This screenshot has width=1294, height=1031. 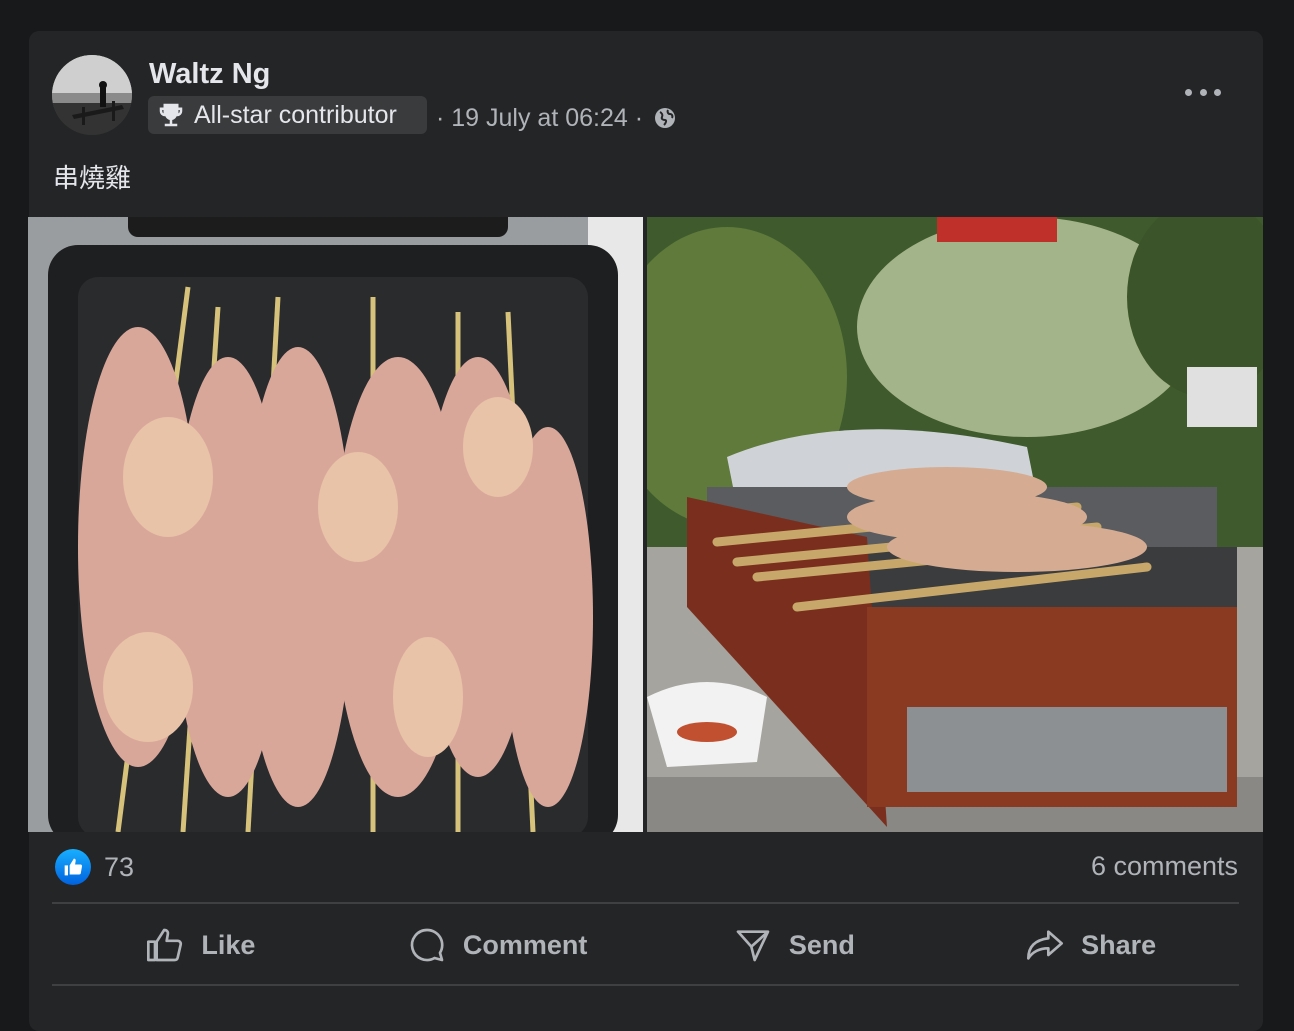 I want to click on post-meta: · 19 July at 06:24 ·, so click(x=556, y=118).